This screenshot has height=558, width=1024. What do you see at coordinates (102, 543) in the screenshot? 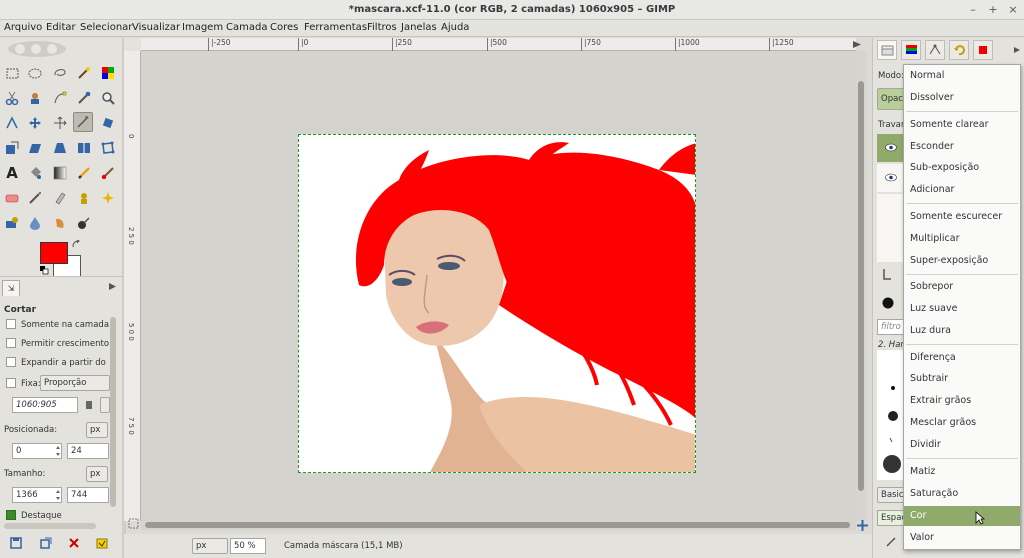
I see `reset-options-icon` at bounding box center [102, 543].